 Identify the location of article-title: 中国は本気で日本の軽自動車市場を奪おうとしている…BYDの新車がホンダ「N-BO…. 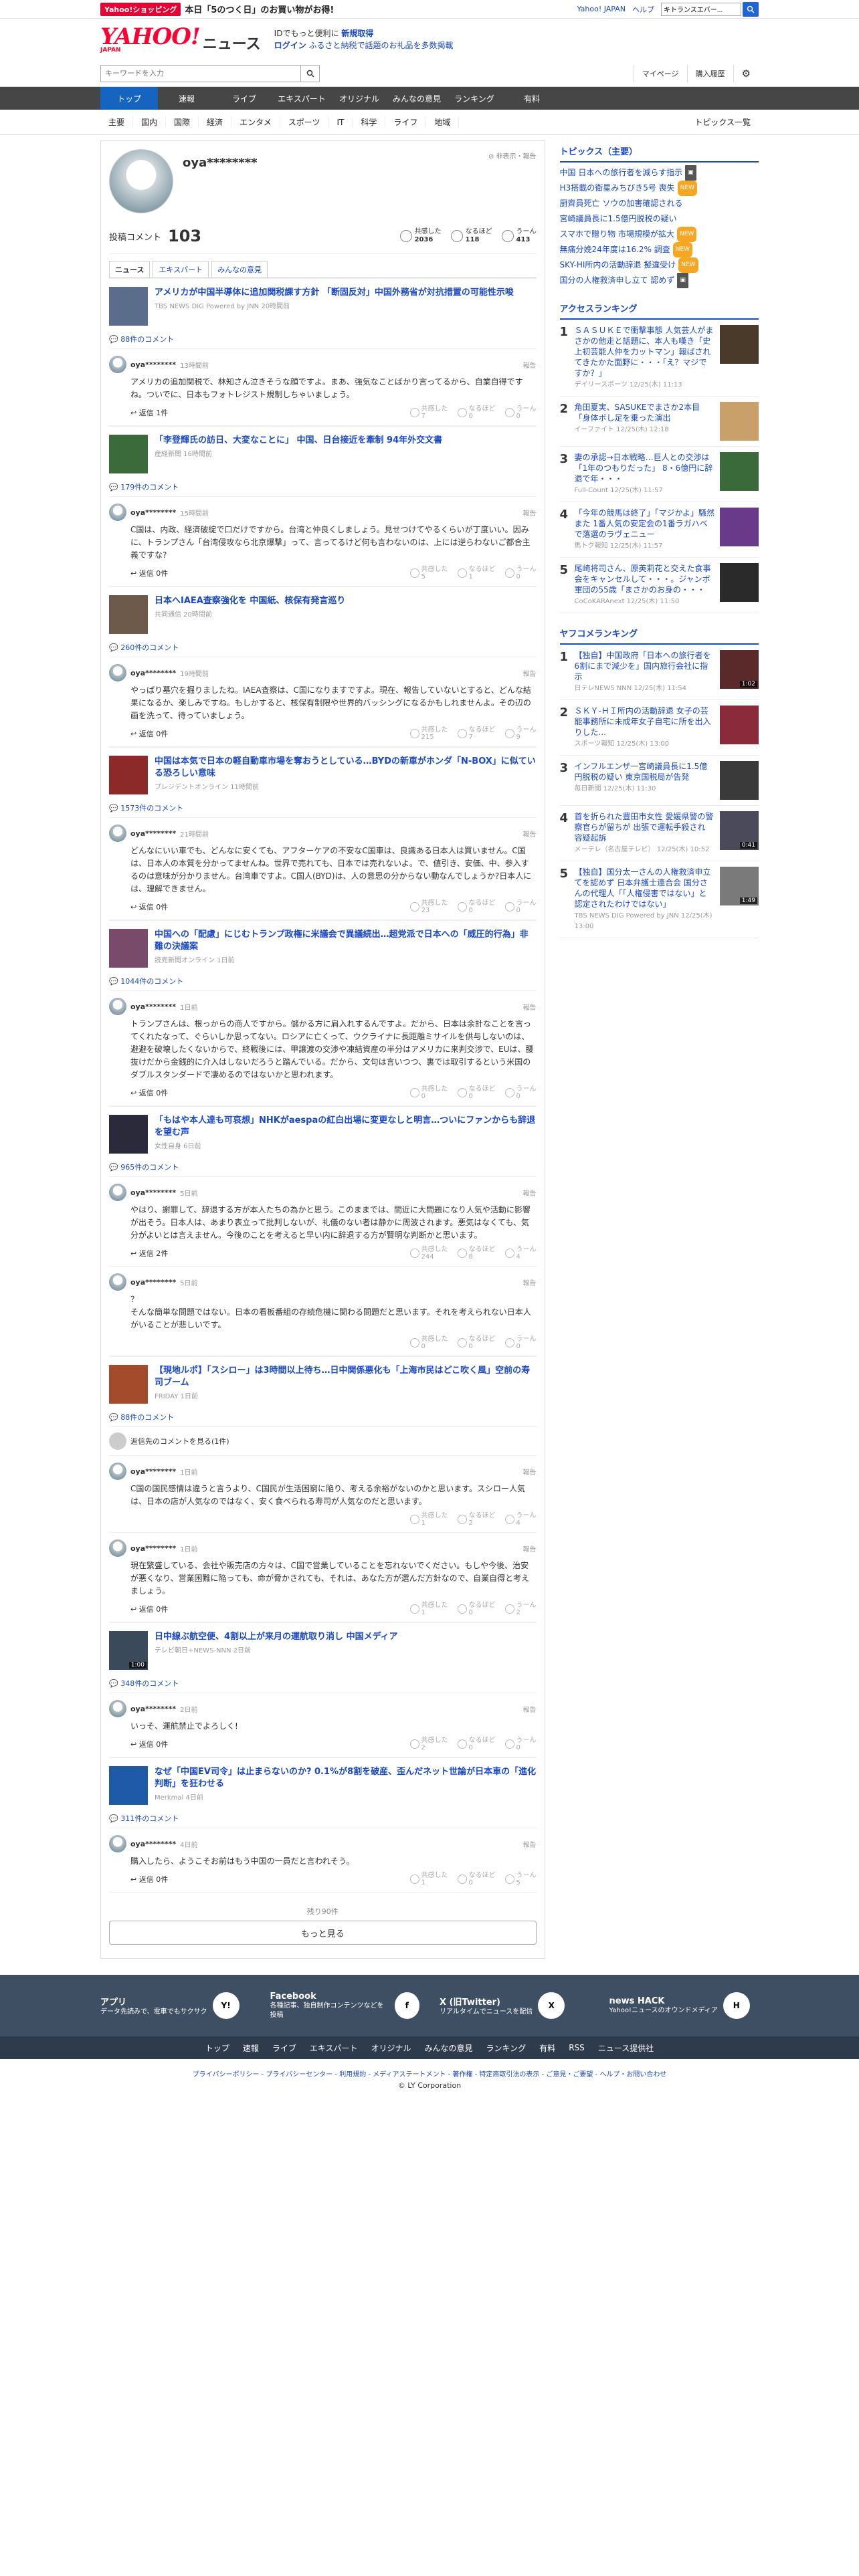
(346, 768).